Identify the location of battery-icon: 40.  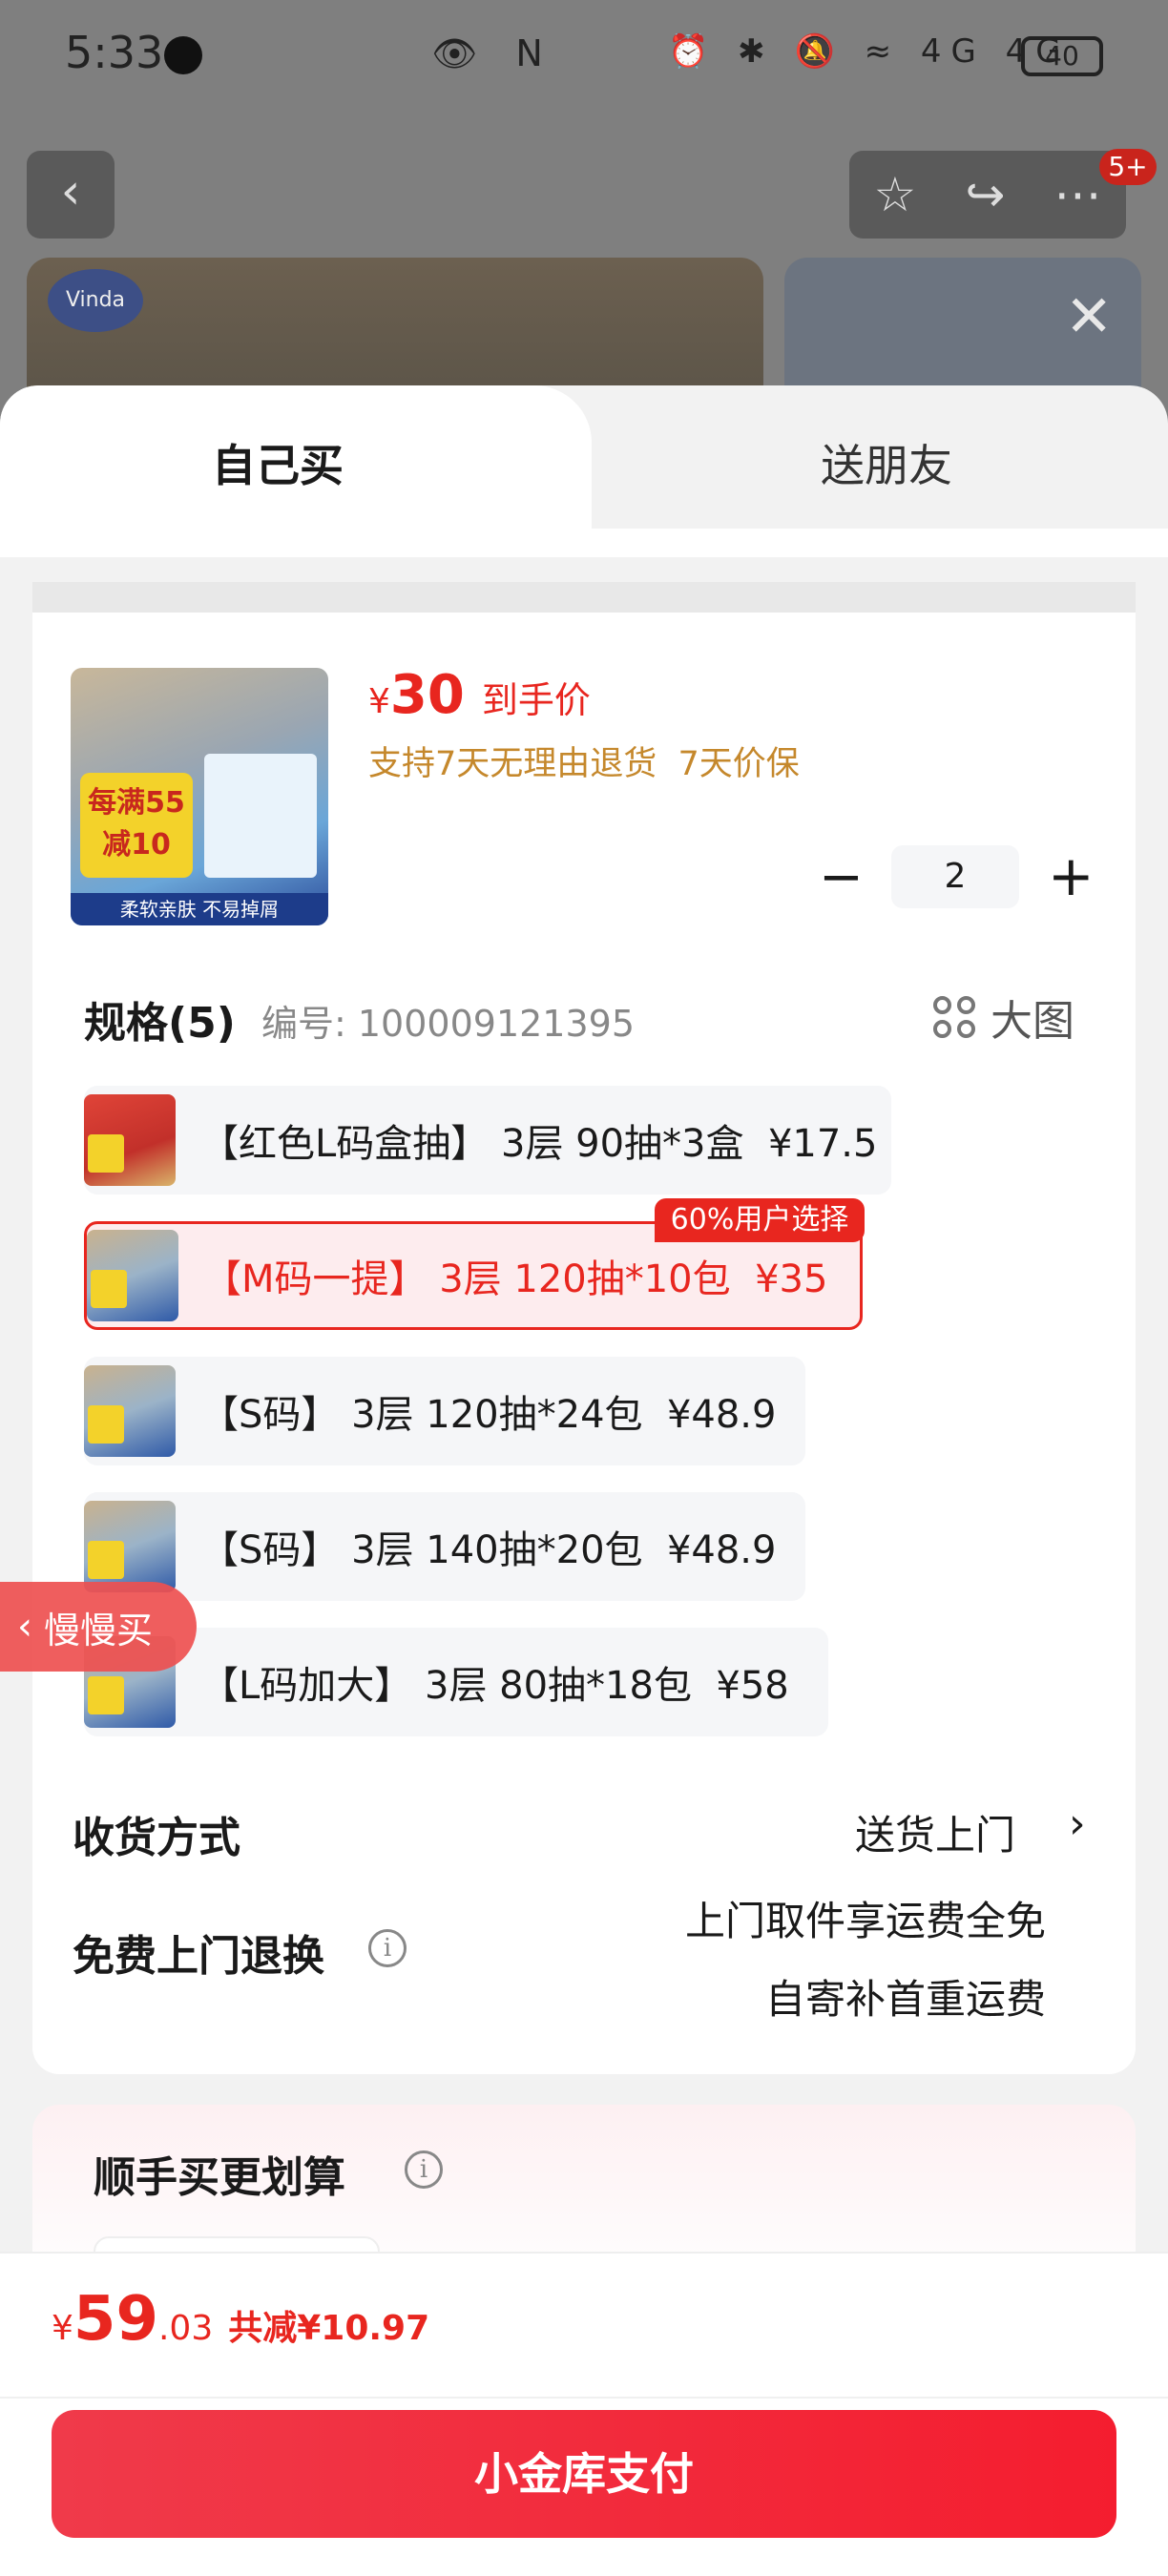
(1062, 56).